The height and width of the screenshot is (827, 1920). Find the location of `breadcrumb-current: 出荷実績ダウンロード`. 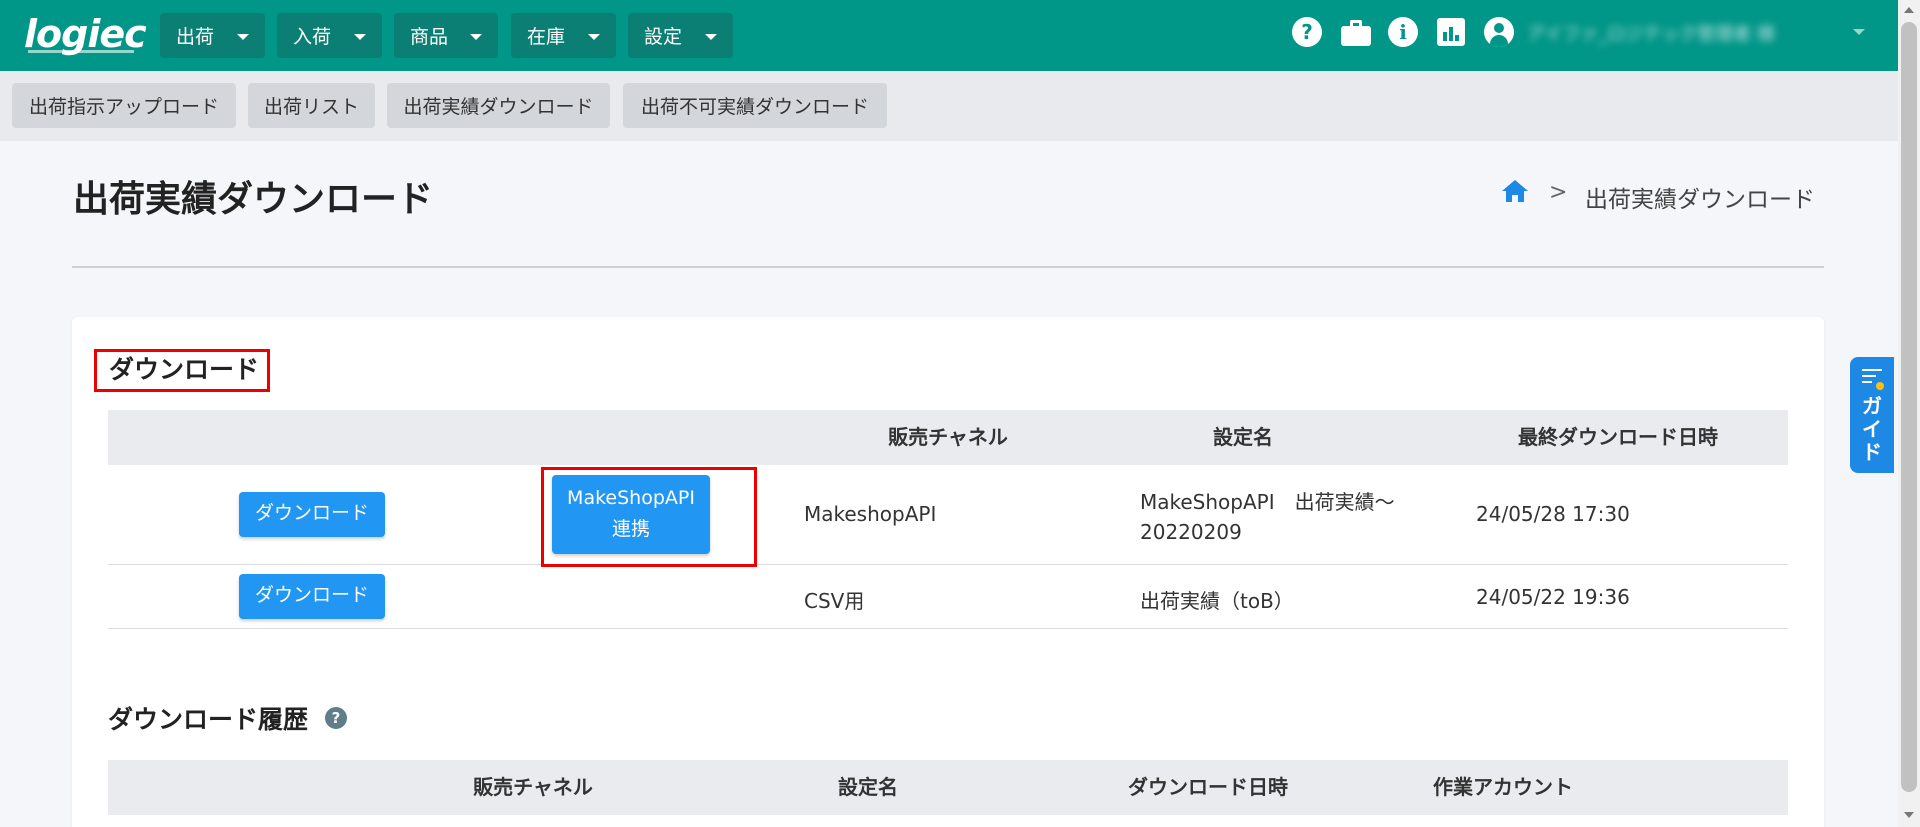

breadcrumb-current: 出荷実績ダウンロード is located at coordinates (1700, 200).